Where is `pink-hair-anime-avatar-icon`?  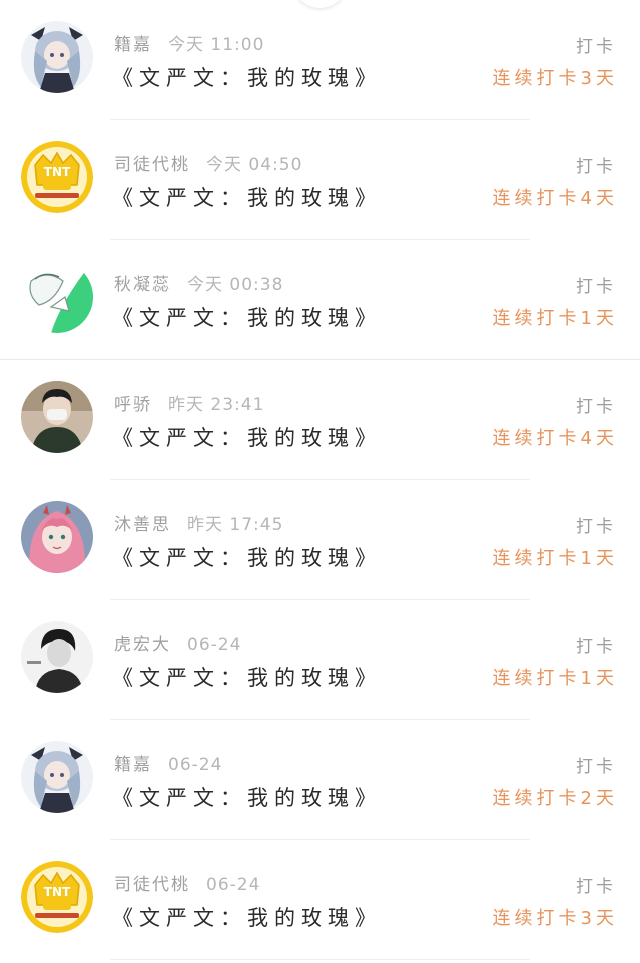 pink-hair-anime-avatar-icon is located at coordinates (57, 537).